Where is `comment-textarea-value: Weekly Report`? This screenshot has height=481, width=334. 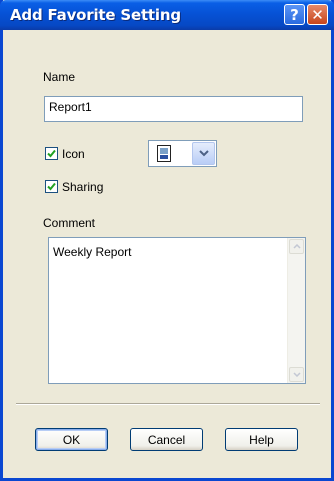 comment-textarea-value: Weekly Report is located at coordinates (92, 252).